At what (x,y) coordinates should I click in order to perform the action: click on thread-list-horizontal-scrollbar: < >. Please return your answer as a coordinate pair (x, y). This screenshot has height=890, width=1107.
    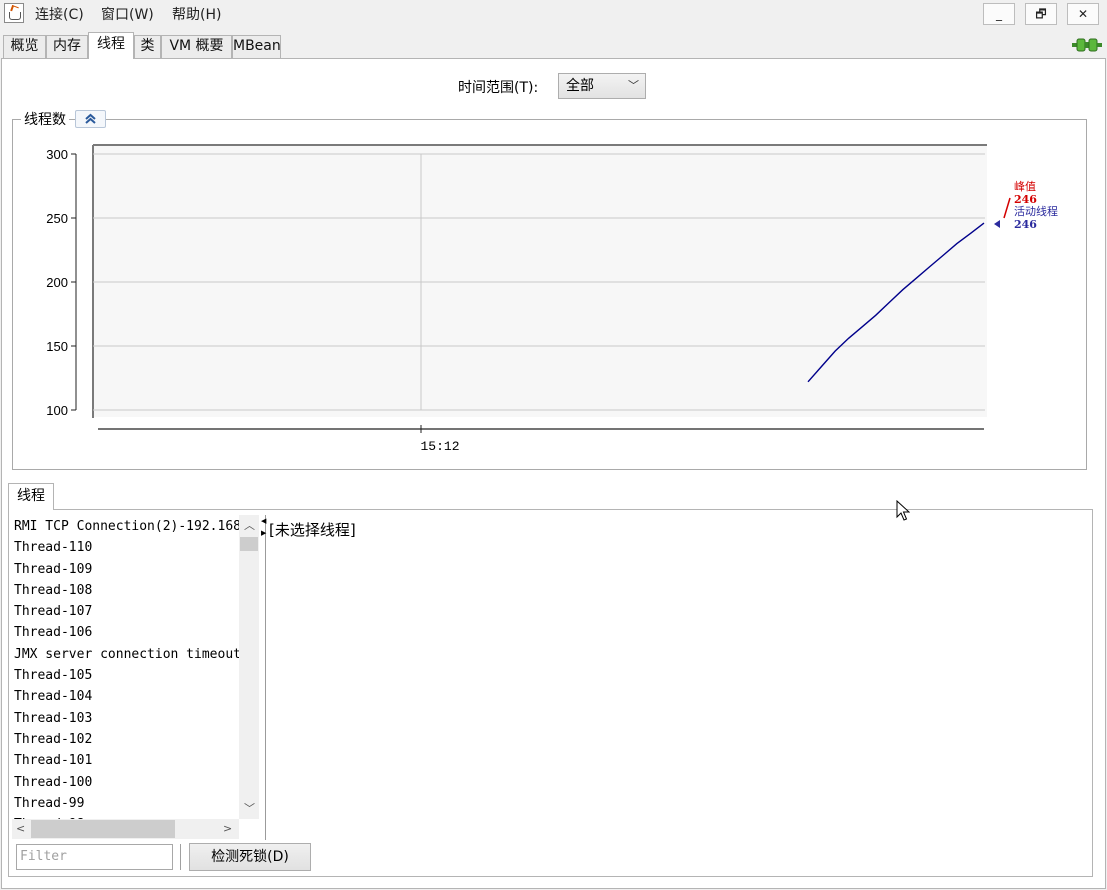
    Looking at the image, I should click on (125, 829).